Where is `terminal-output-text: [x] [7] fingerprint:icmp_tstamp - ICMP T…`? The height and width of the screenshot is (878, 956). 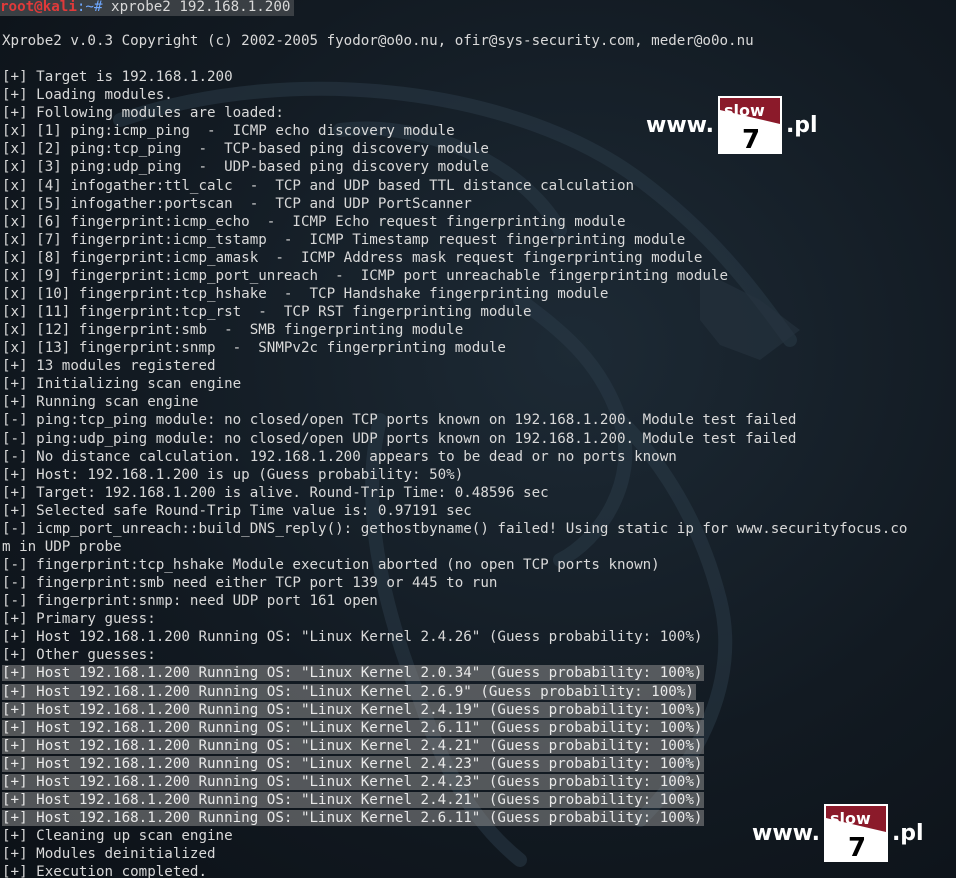 terminal-output-text: [x] [7] fingerprint:icmp_tstamp - ICMP T… is located at coordinates (344, 239).